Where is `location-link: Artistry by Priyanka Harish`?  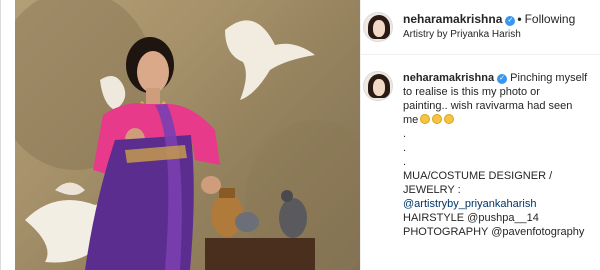 location-link: Artistry by Priyanka Harish is located at coordinates (462, 34).